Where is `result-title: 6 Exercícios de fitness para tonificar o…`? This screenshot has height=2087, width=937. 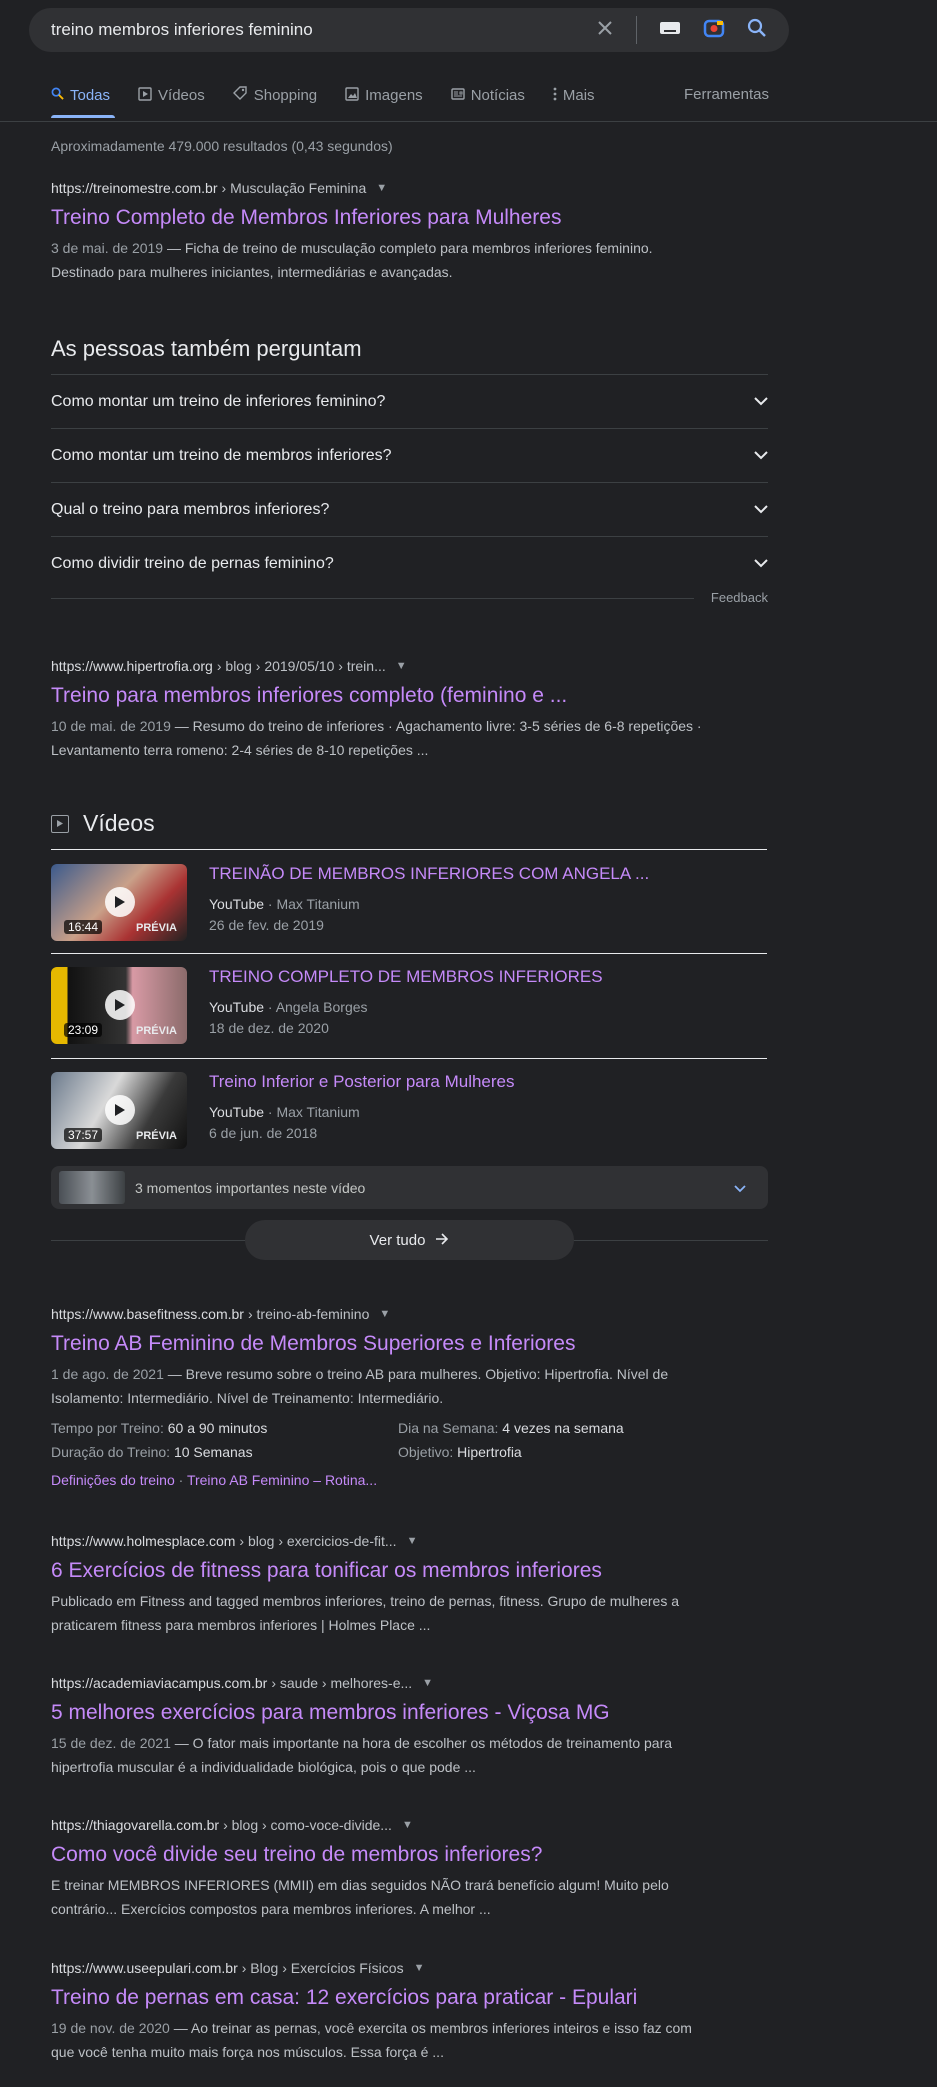
result-title: 6 Exercícios de fitness para tonificar o… is located at coordinates (381, 1571).